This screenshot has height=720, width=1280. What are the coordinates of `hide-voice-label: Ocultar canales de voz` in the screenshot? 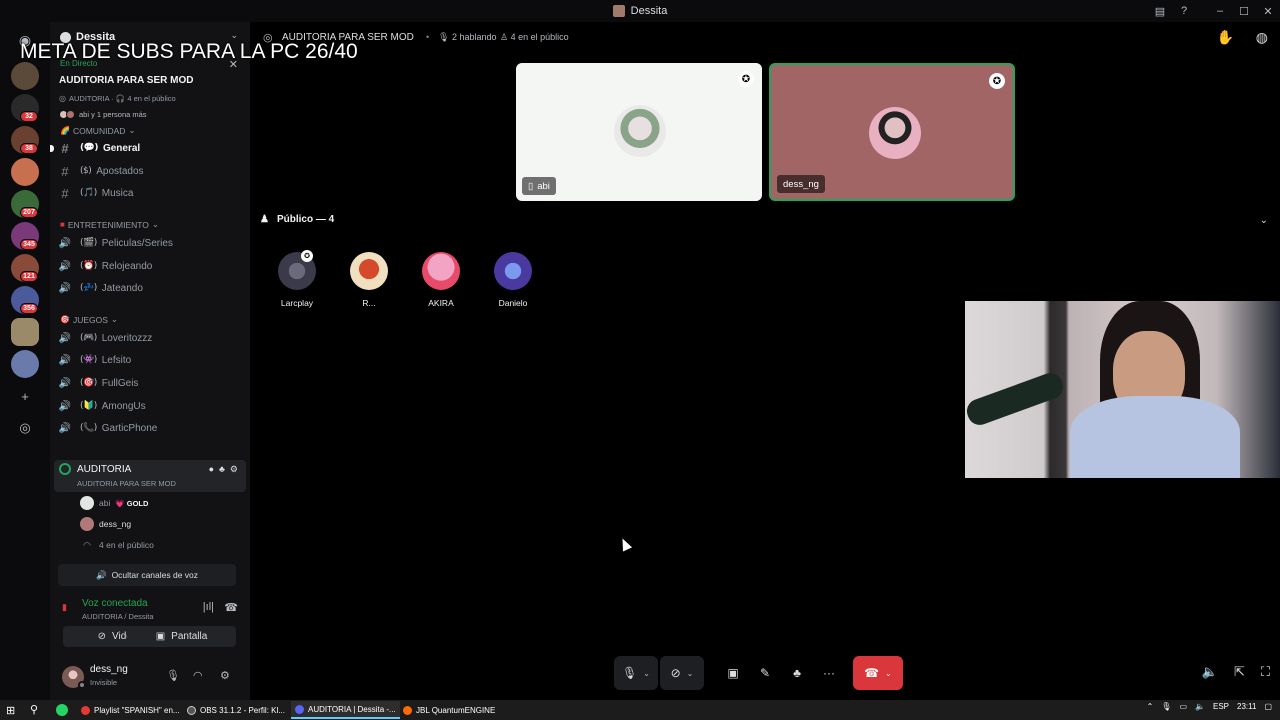 It's located at (155, 575).